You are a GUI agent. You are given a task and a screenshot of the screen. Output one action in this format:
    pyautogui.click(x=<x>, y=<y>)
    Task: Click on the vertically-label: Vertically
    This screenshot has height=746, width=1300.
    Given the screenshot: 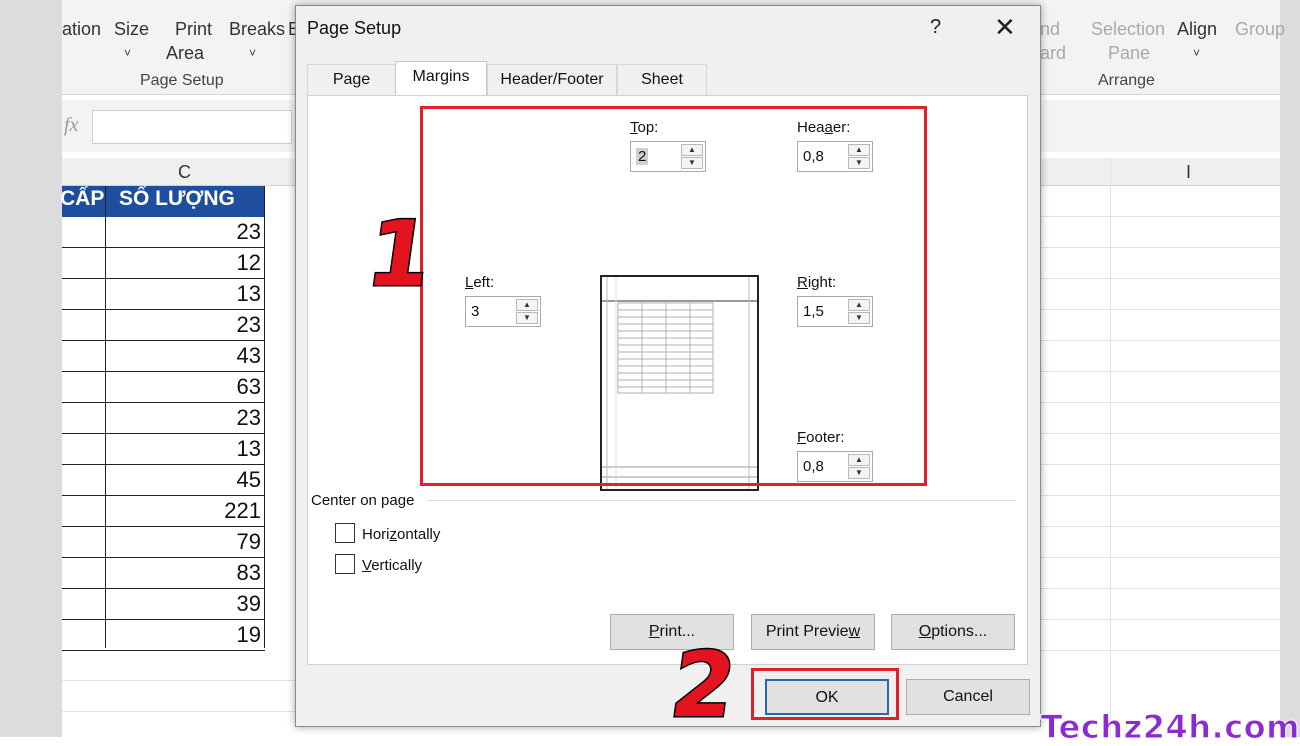 What is the action you would take?
    pyautogui.click(x=392, y=565)
    